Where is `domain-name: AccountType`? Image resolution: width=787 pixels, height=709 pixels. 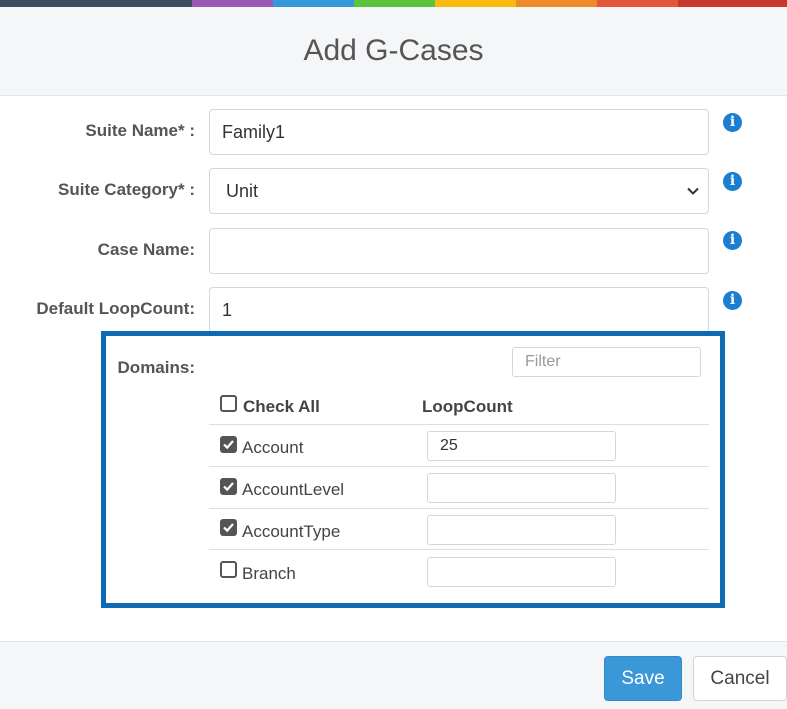
domain-name: AccountType is located at coordinates (291, 531).